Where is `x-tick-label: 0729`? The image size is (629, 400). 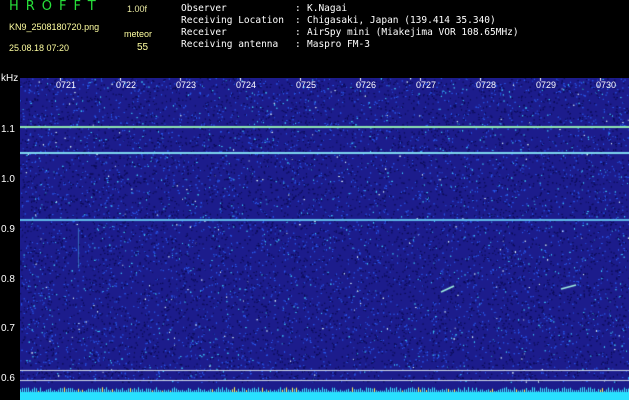
x-tick-label: 0729 is located at coordinates (546, 85).